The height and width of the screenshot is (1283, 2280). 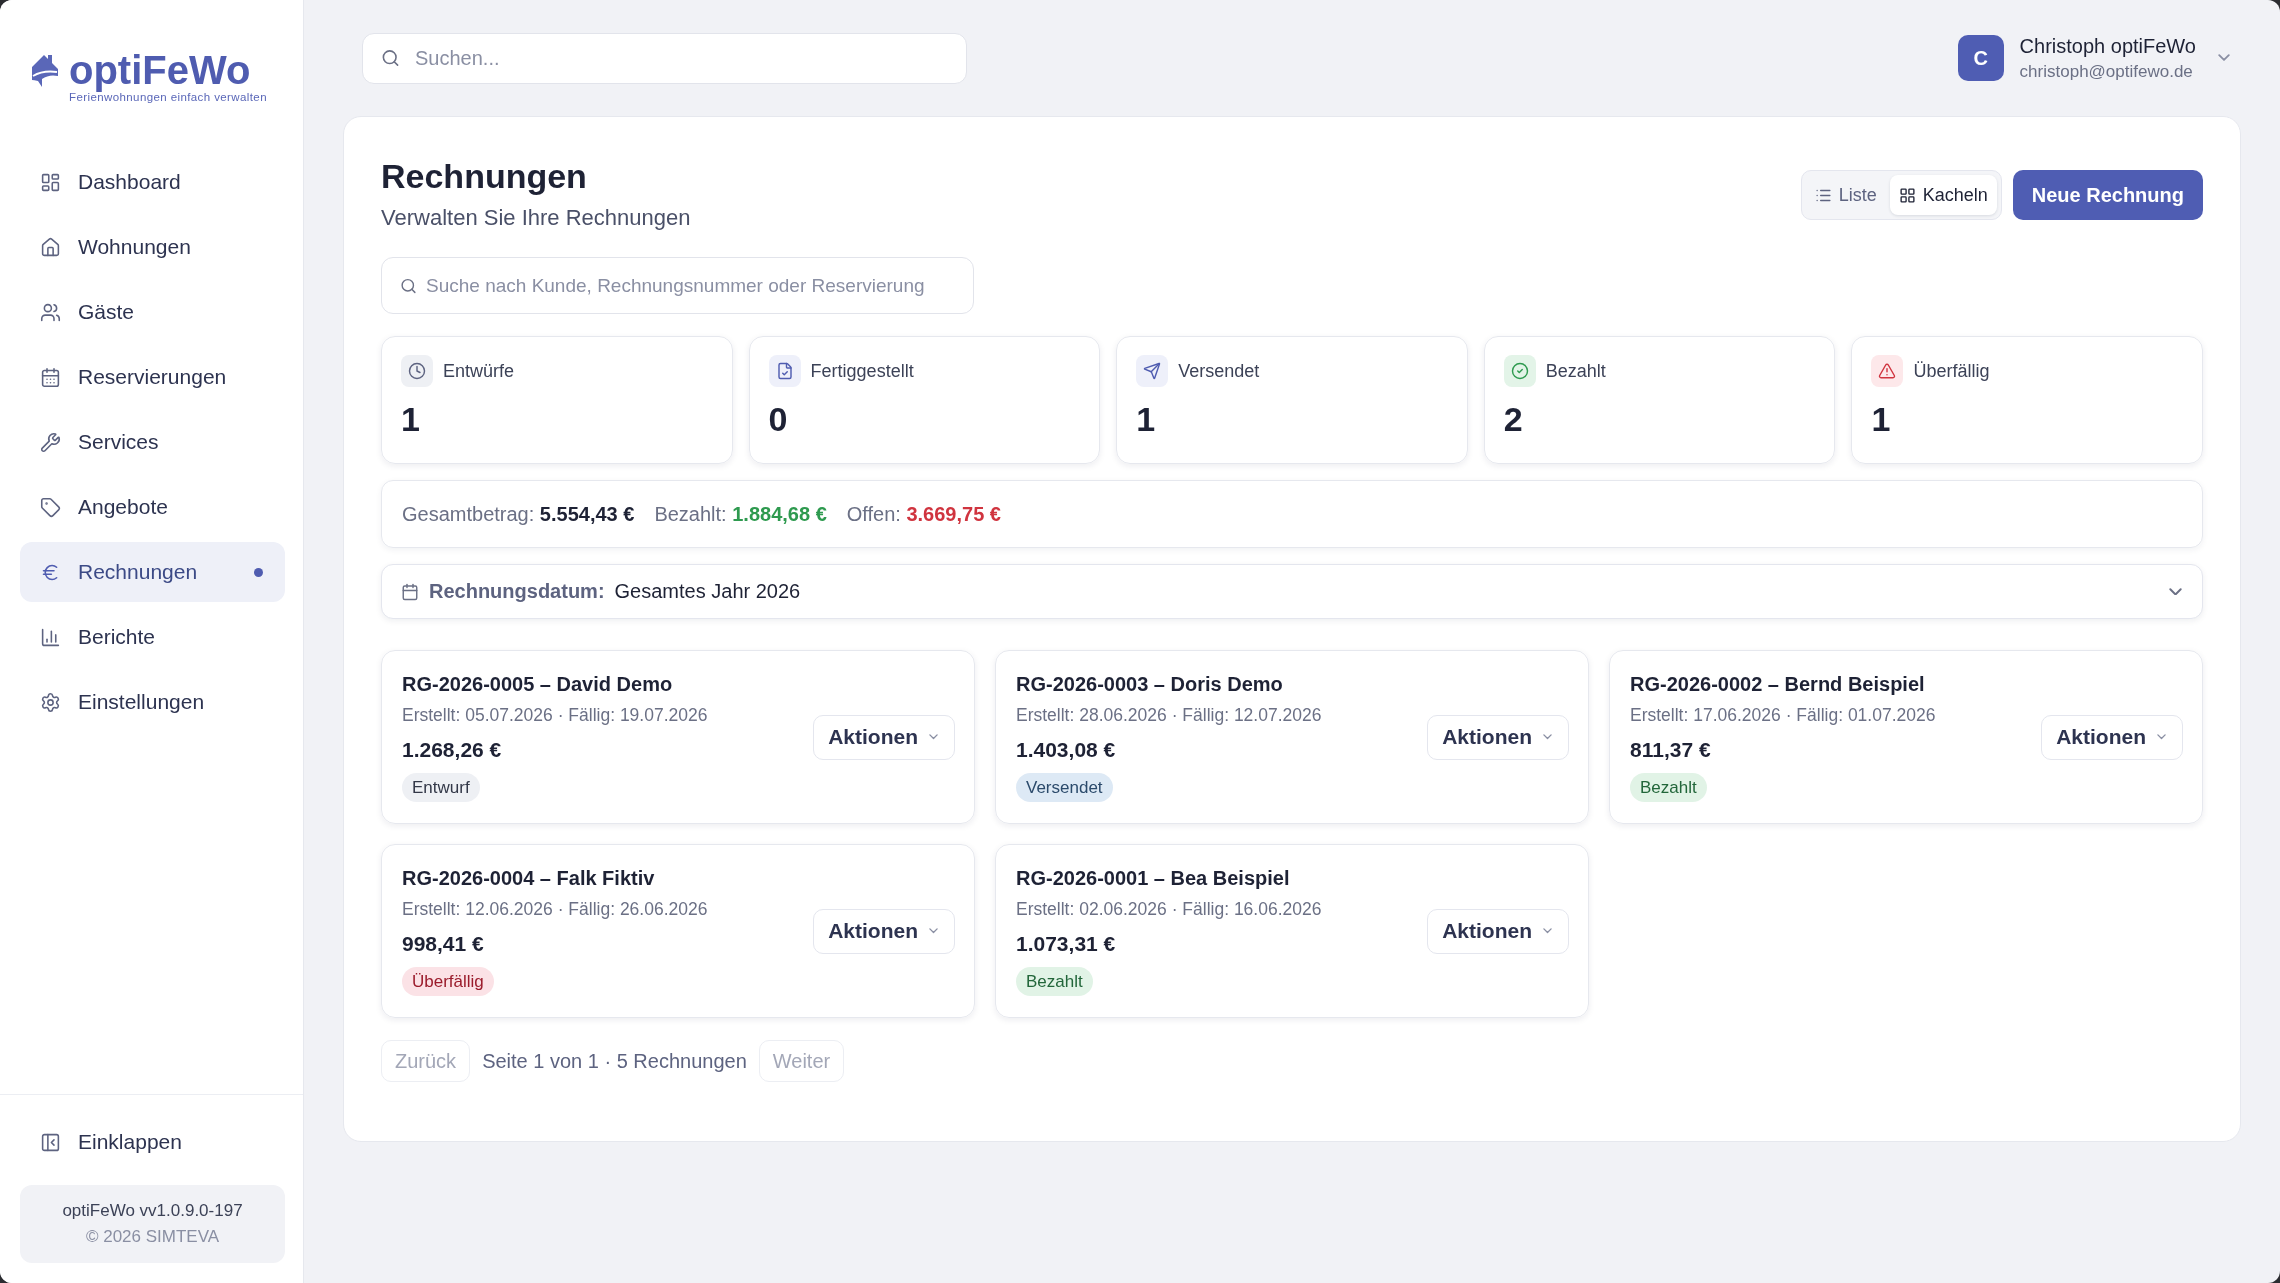 What do you see at coordinates (2107, 46) in the screenshot?
I see `user-name: Christoph optiFeWo` at bounding box center [2107, 46].